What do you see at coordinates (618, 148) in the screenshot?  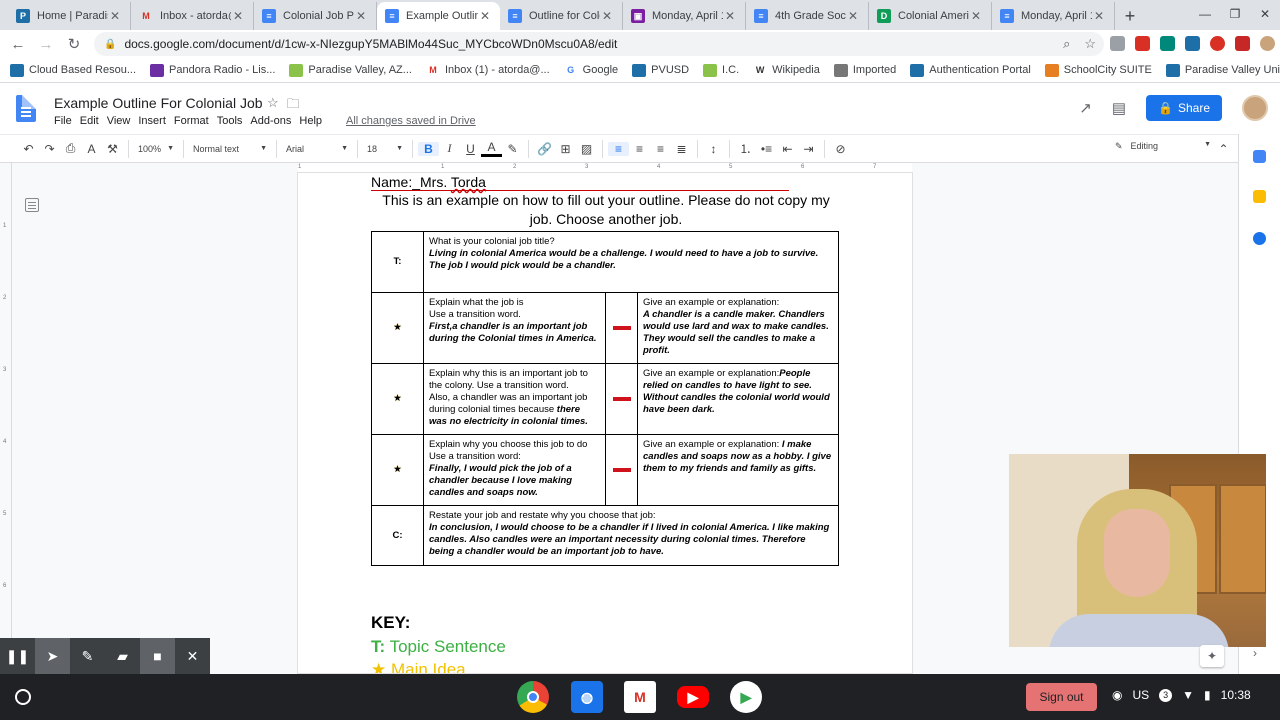 I see `align-left-icon: ≡` at bounding box center [618, 148].